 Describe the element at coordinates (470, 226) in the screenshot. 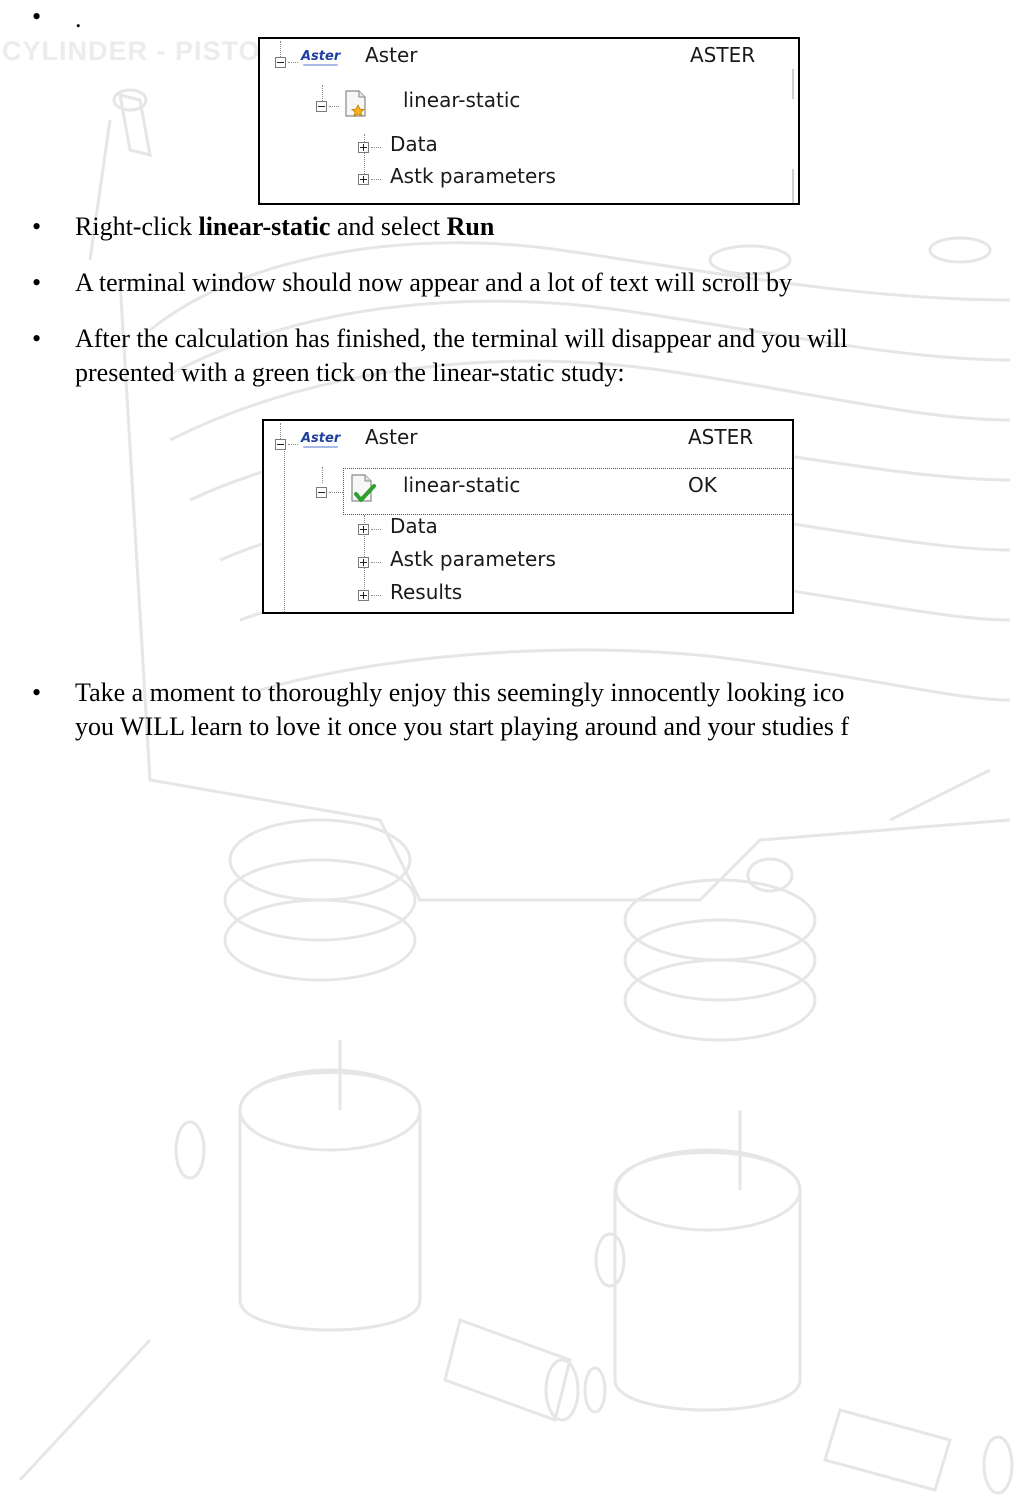

I see `bullet-bold-run: Run` at that location.